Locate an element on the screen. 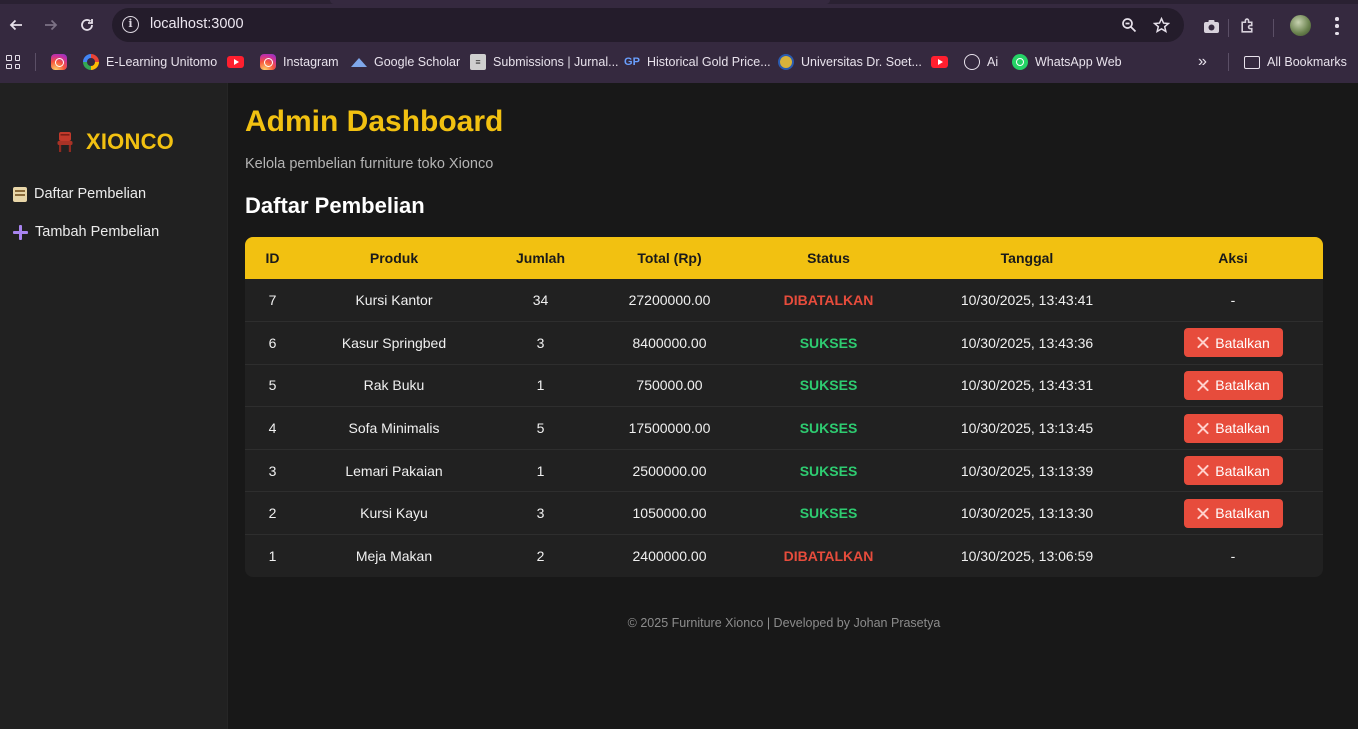 This screenshot has width=1358, height=729. jurnal-icon: ≡ is located at coordinates (478, 62).